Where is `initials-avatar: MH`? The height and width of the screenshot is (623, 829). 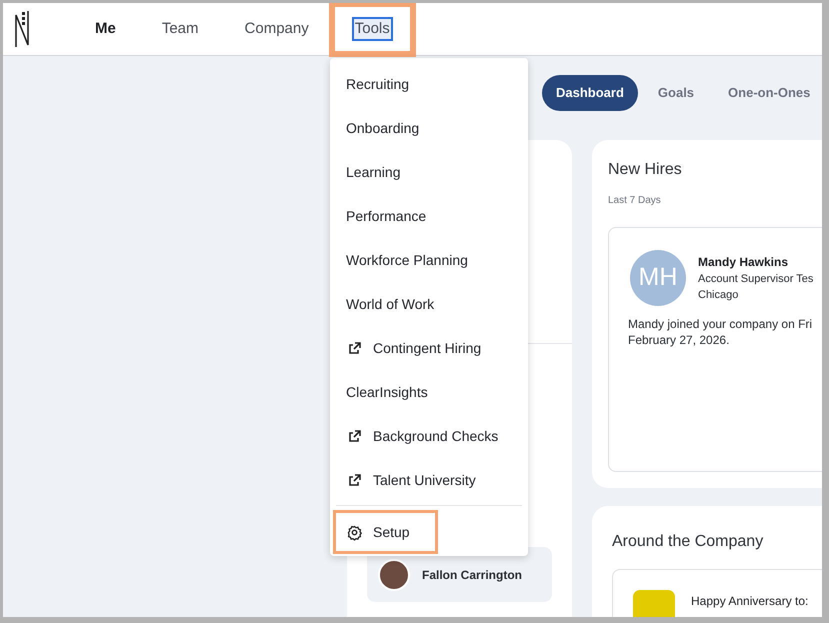 initials-avatar: MH is located at coordinates (658, 278).